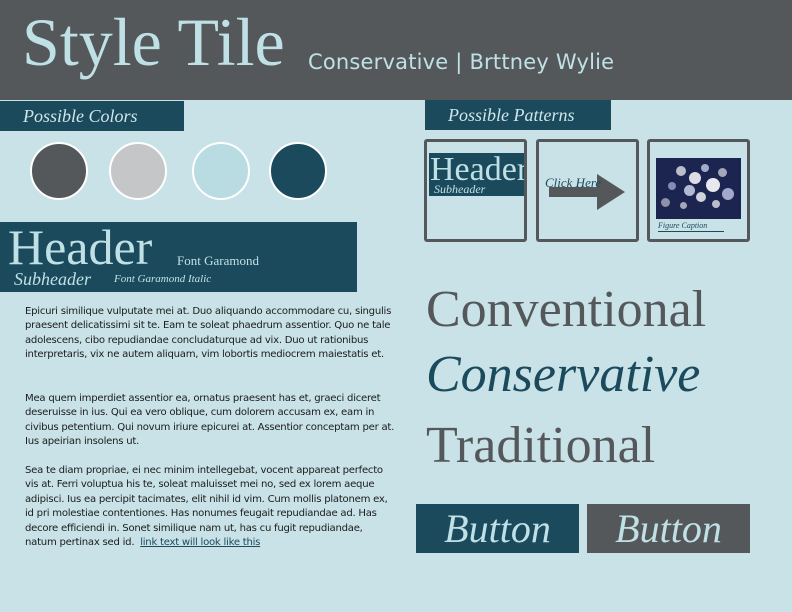 This screenshot has height=612, width=792. Describe the element at coordinates (298, 171) in the screenshot. I see `color-swatch-dark-teal` at that location.